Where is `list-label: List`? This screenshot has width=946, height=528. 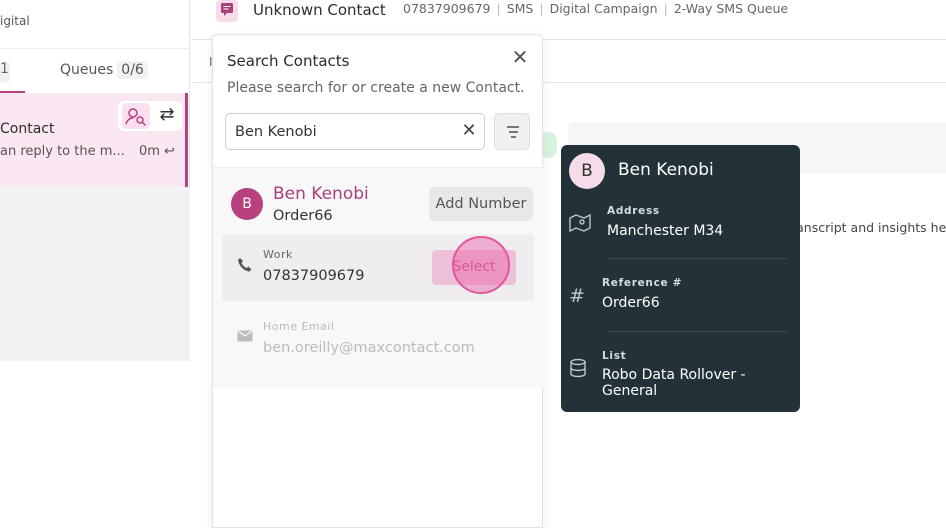 list-label: List is located at coordinates (614, 356).